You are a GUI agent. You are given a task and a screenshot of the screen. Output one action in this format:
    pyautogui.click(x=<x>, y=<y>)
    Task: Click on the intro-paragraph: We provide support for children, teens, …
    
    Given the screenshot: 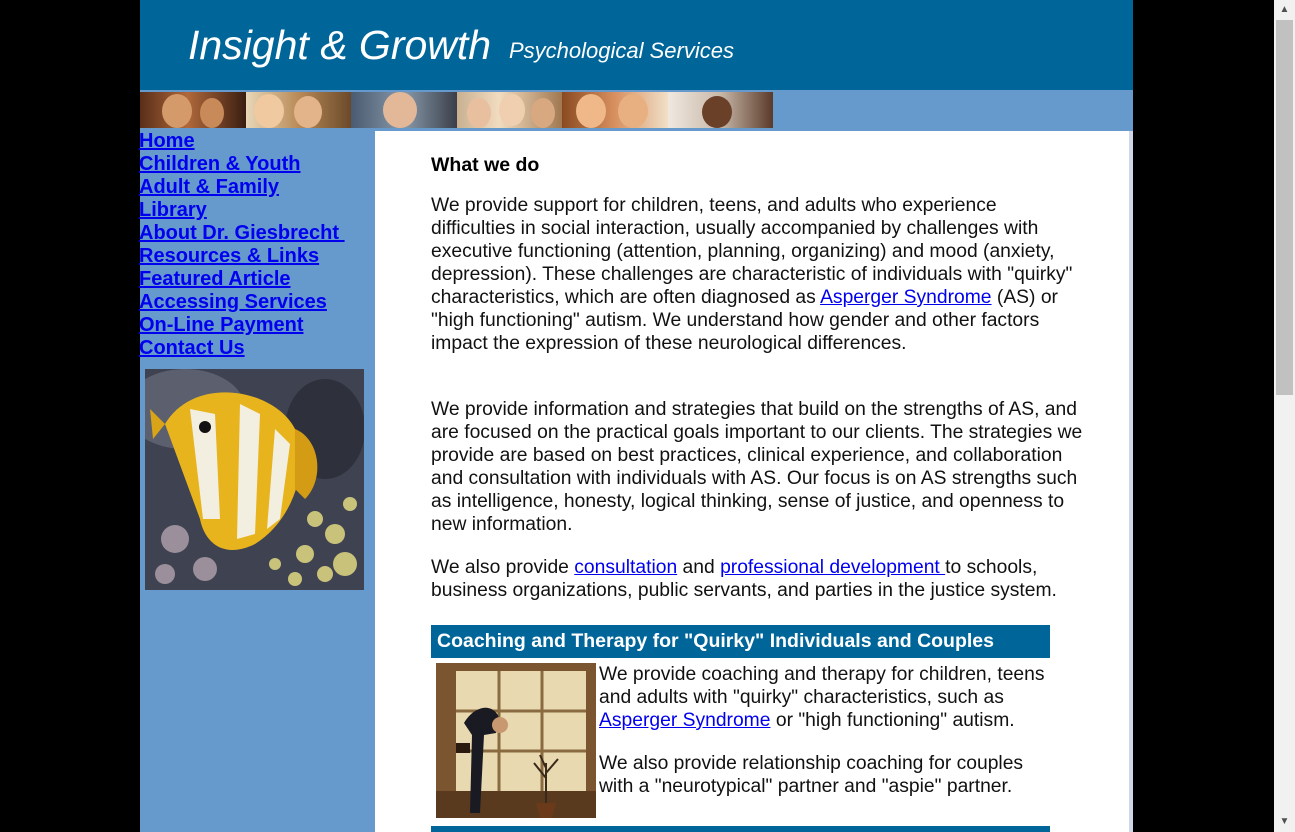 What is the action you would take?
    pyautogui.click(x=758, y=274)
    